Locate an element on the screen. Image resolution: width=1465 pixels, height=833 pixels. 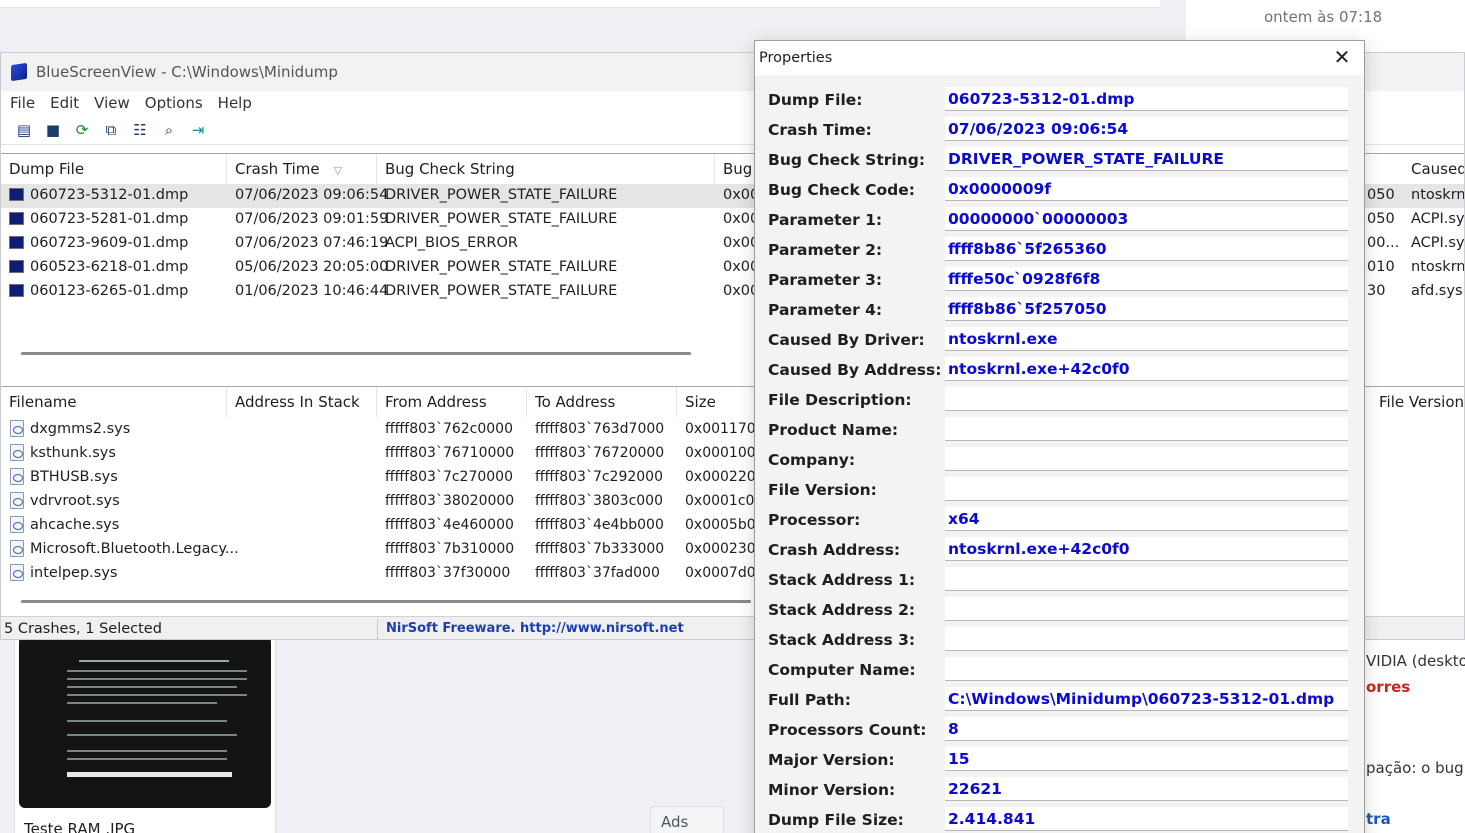
post-timestamp: ontem às 07:18 is located at coordinates (1323, 17).